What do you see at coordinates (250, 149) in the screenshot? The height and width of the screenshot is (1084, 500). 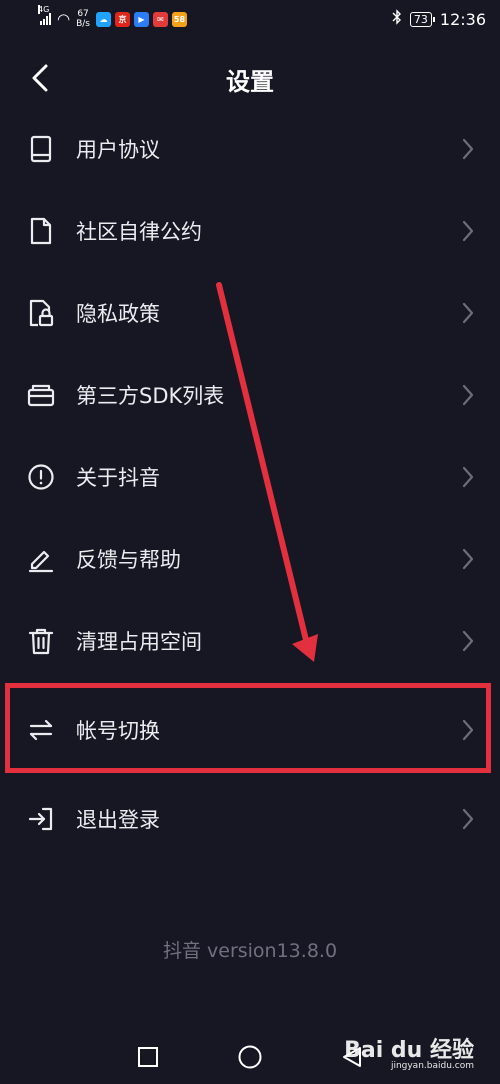 I see `menu-item-user-agreement: 用户协议` at bounding box center [250, 149].